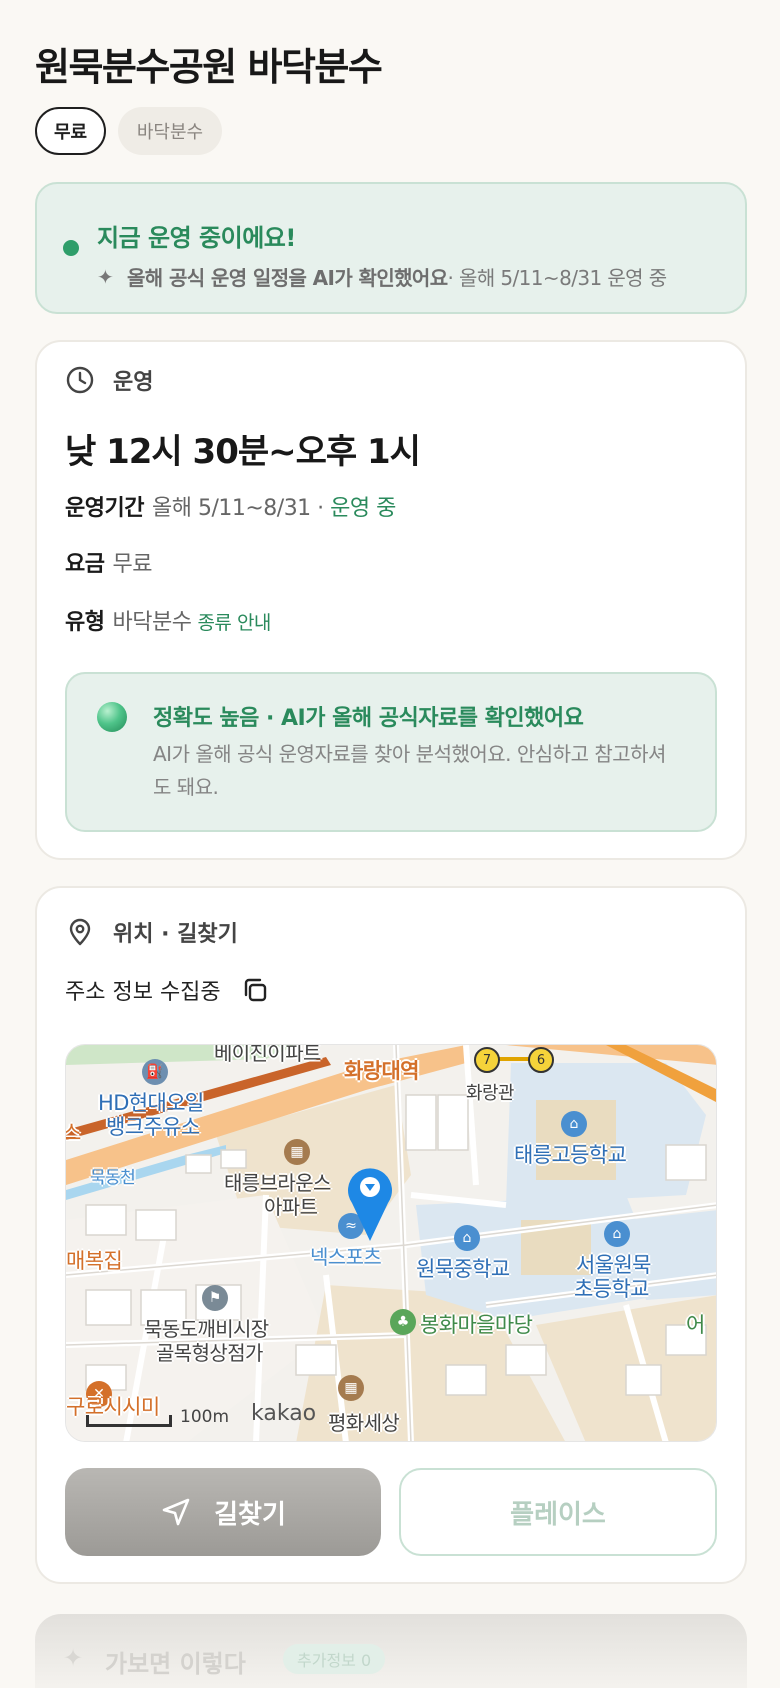 Image resolution: width=780 pixels, height=1688 pixels. I want to click on map-label-hwarang: 화랑관, so click(490, 1093).